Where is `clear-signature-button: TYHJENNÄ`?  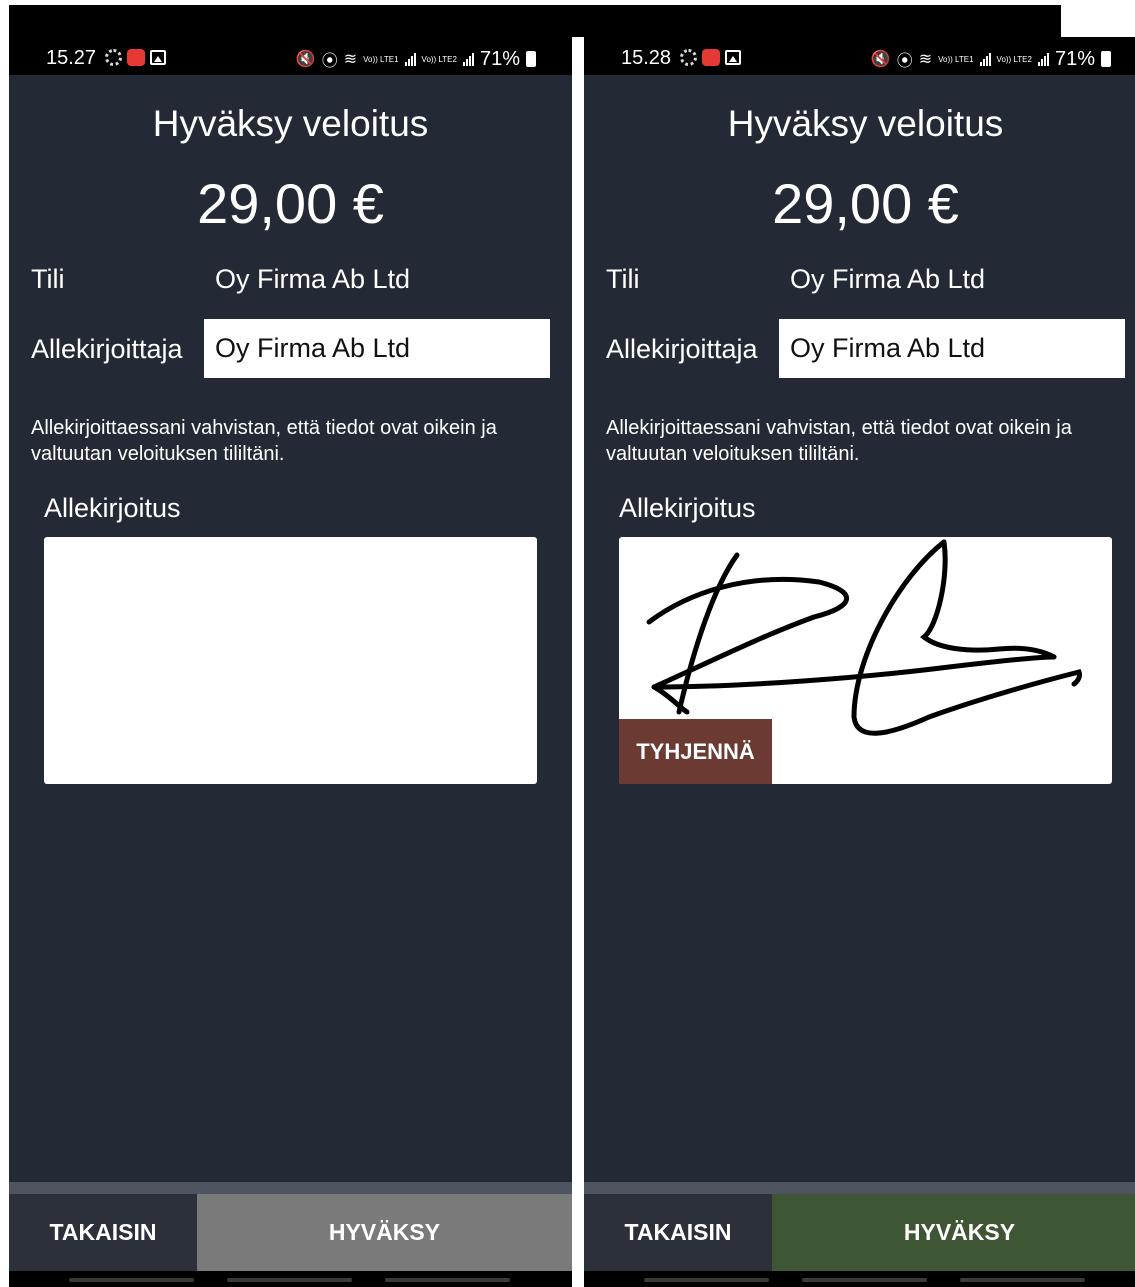
clear-signature-button: TYHJENNÄ is located at coordinates (695, 751).